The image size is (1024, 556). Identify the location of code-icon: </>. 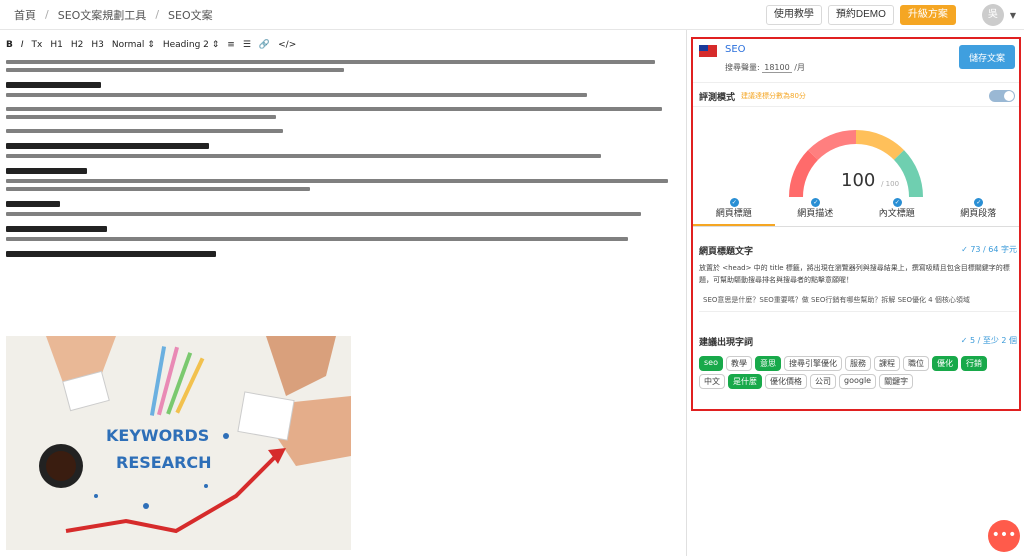
(287, 45).